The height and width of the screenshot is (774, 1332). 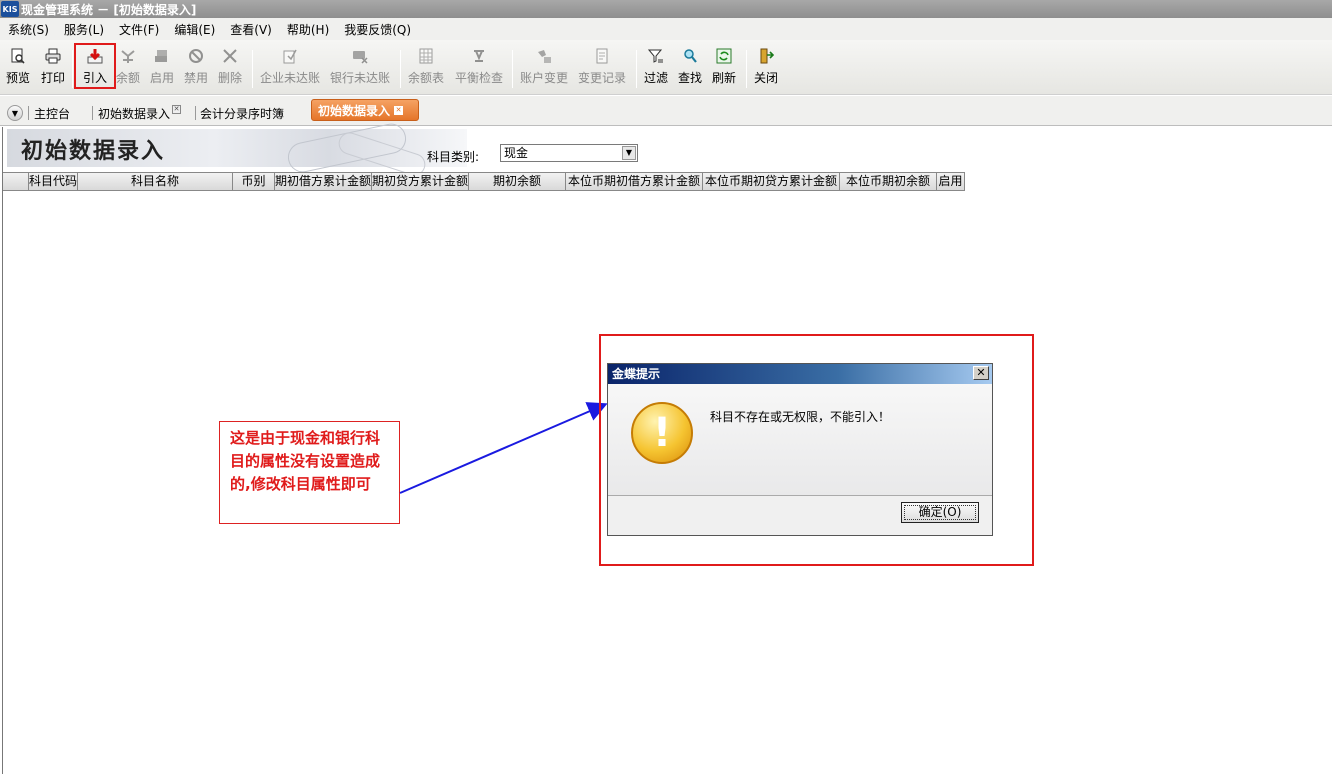 I want to click on dialog-message: 科目不存在或无权限，不能引入！, so click(x=800, y=417).